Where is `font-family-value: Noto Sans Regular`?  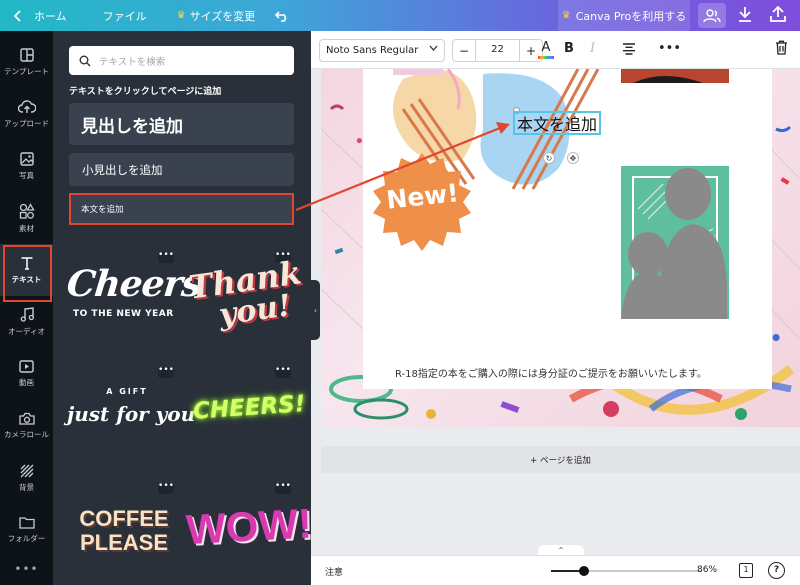 font-family-value: Noto Sans Regular is located at coordinates (372, 50).